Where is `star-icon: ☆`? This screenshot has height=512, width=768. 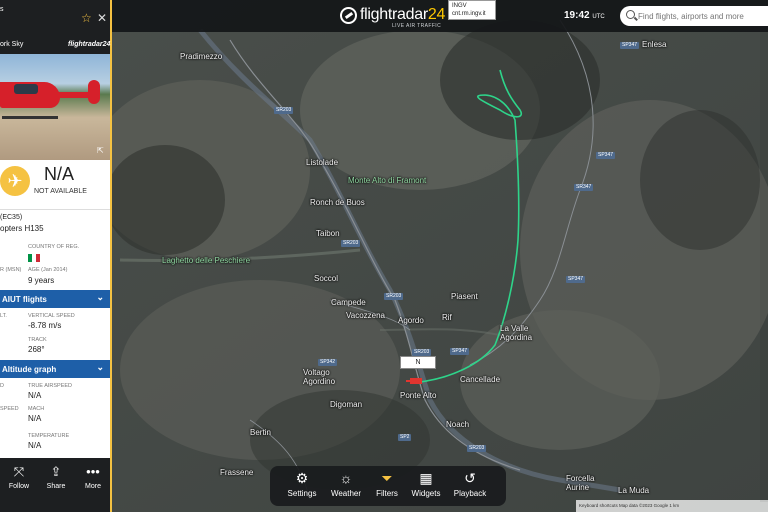 star-icon: ☆ is located at coordinates (86, 18).